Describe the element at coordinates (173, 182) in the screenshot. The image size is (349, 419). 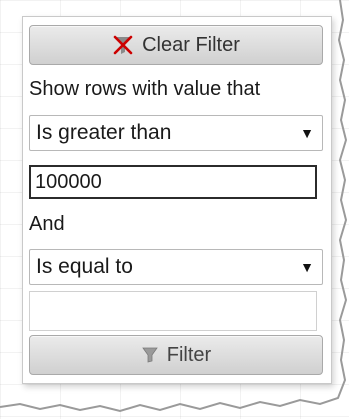
I see `value1-input: 100000` at that location.